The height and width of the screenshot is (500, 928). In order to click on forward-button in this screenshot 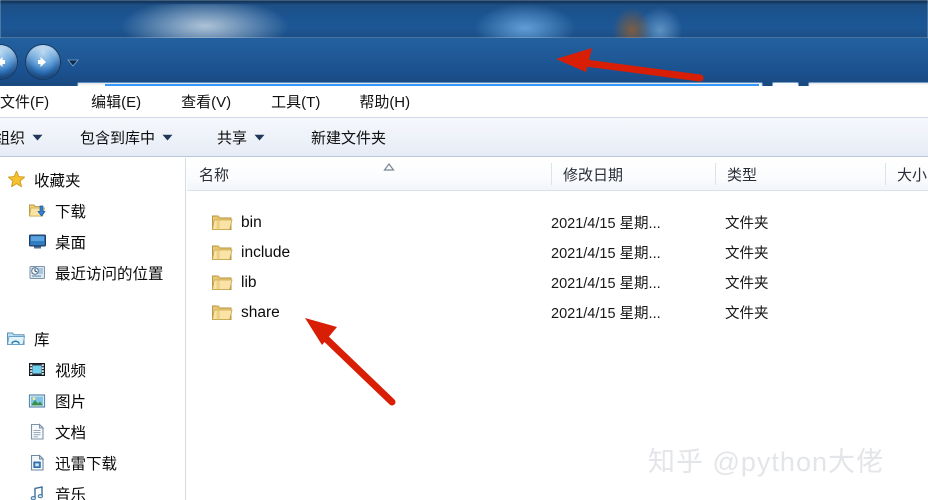, I will do `click(43, 62)`.